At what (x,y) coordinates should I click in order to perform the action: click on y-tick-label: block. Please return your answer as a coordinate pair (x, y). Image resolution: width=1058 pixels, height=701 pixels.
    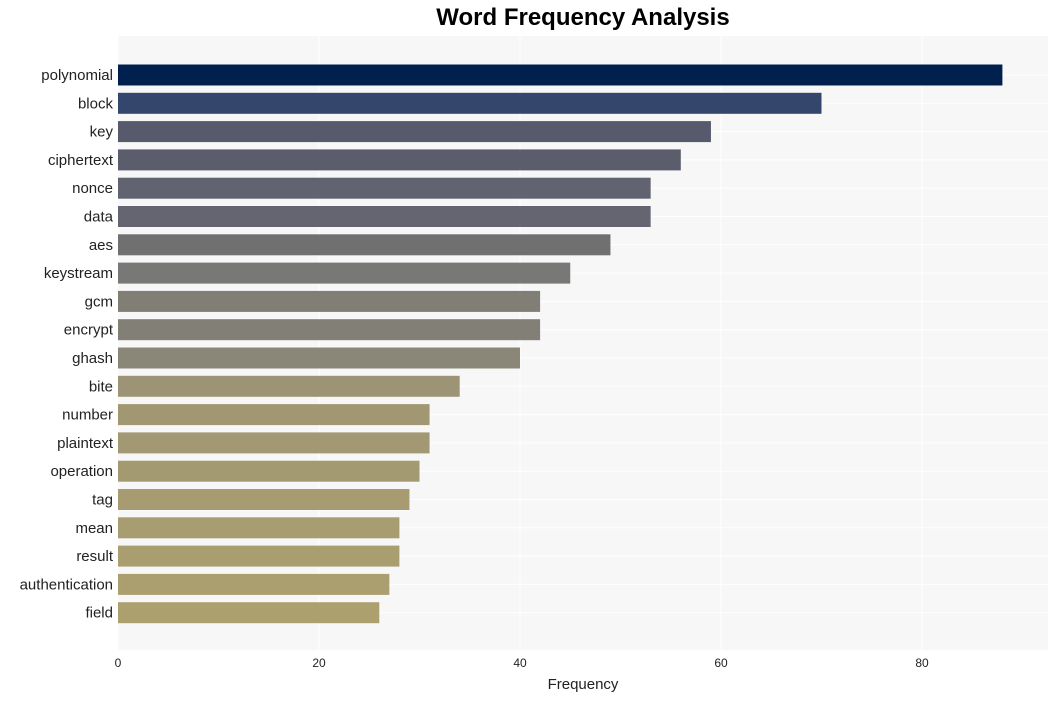
    Looking at the image, I should click on (96, 103).